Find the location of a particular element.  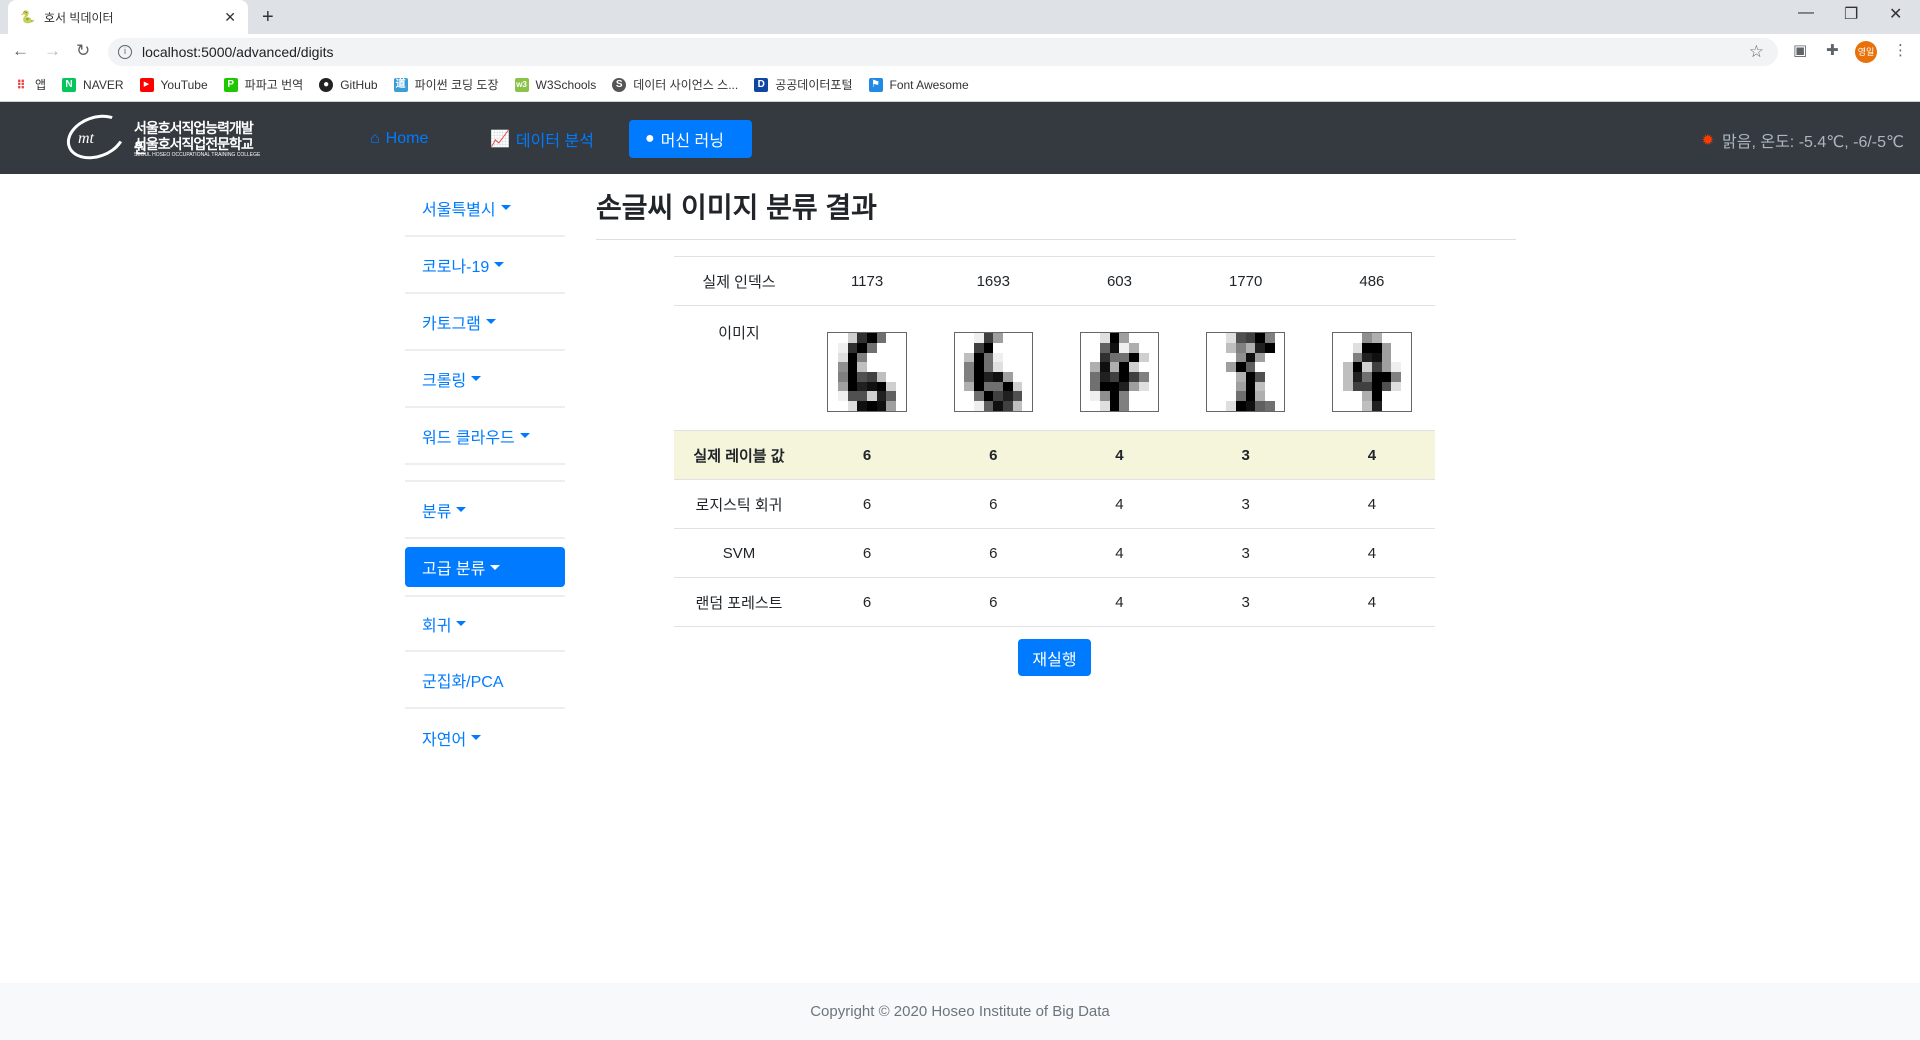

bookmark-naver: N NAVER is located at coordinates (93, 84).